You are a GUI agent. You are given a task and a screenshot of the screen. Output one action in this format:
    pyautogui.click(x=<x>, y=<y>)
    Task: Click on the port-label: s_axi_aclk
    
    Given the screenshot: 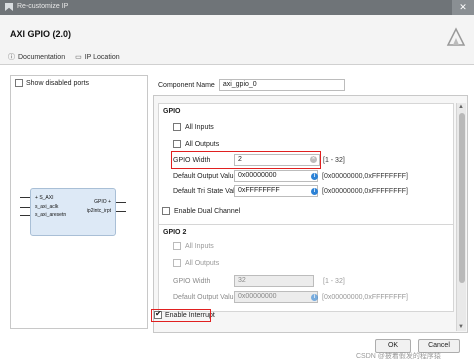 What is the action you would take?
    pyautogui.click(x=47, y=207)
    